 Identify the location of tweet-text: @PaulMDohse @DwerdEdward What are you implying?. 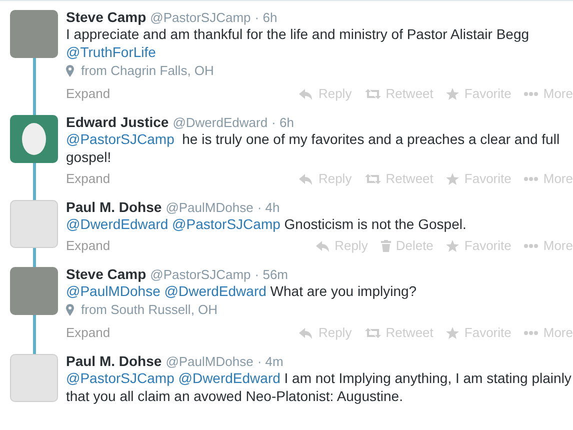
(242, 291).